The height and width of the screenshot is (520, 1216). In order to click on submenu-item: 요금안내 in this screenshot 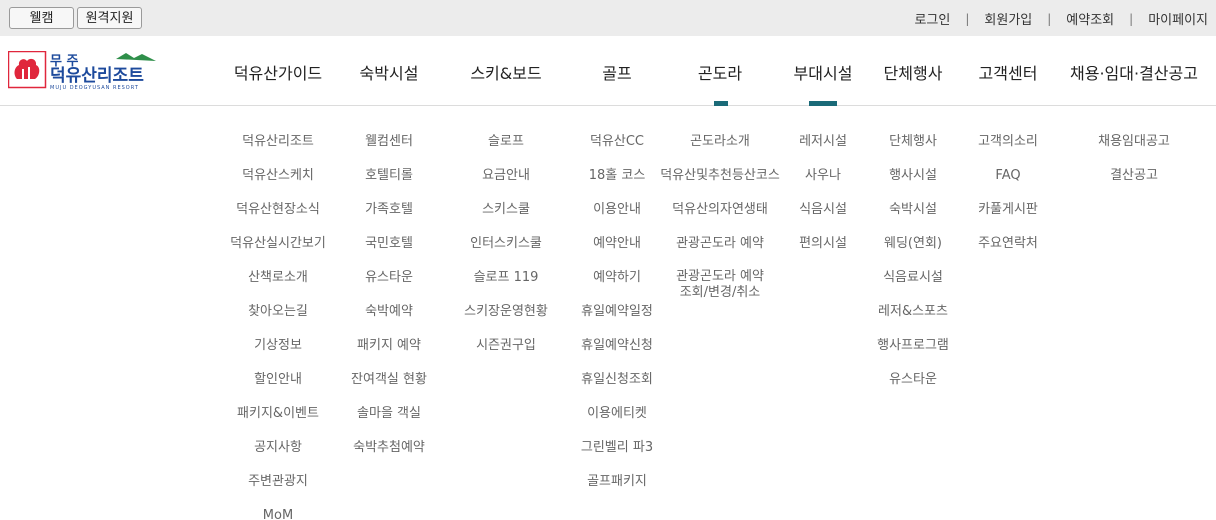, I will do `click(506, 184)`.